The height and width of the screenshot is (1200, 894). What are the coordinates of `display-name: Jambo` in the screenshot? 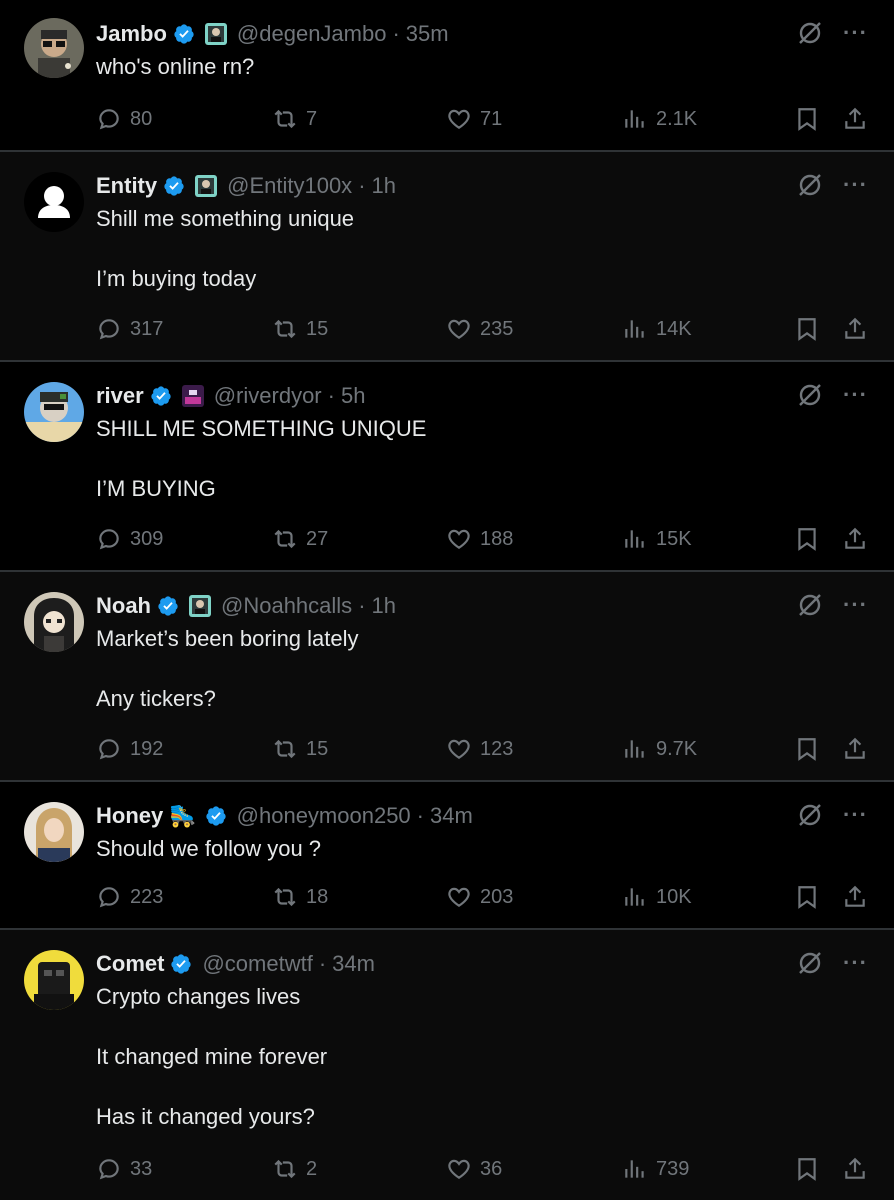 It's located at (131, 34).